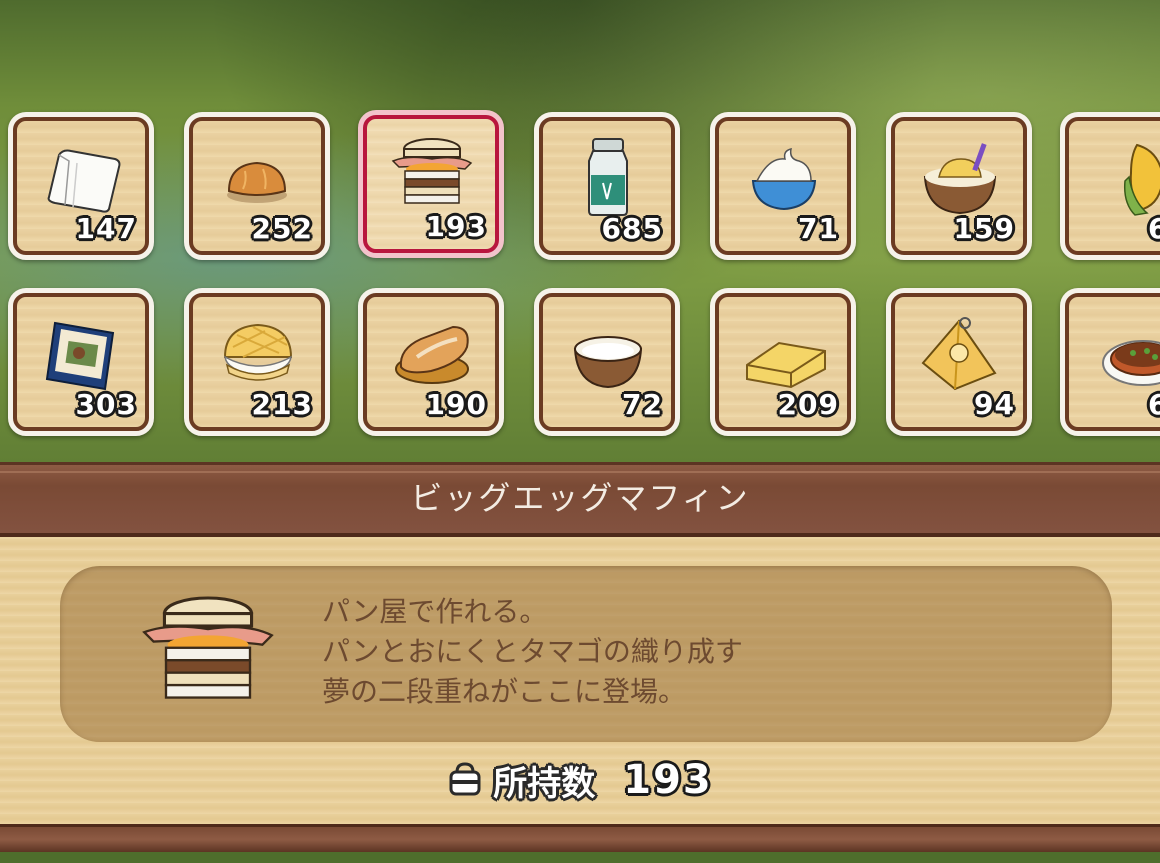 The height and width of the screenshot is (863, 1160). I want to click on owned-value: 193, so click(668, 780).